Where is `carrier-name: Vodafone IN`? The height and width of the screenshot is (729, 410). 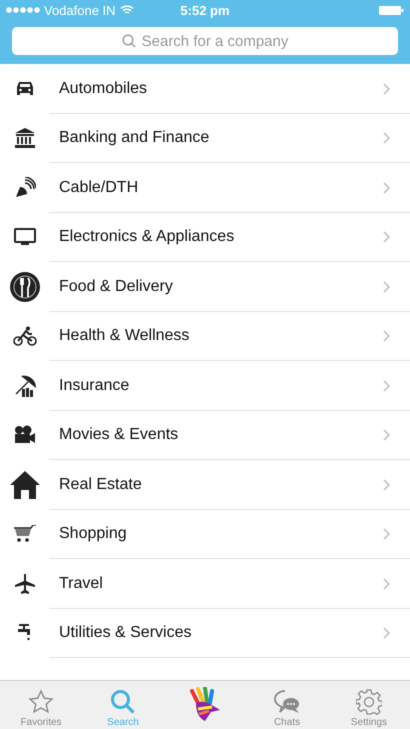 carrier-name: Vodafone IN is located at coordinates (80, 10).